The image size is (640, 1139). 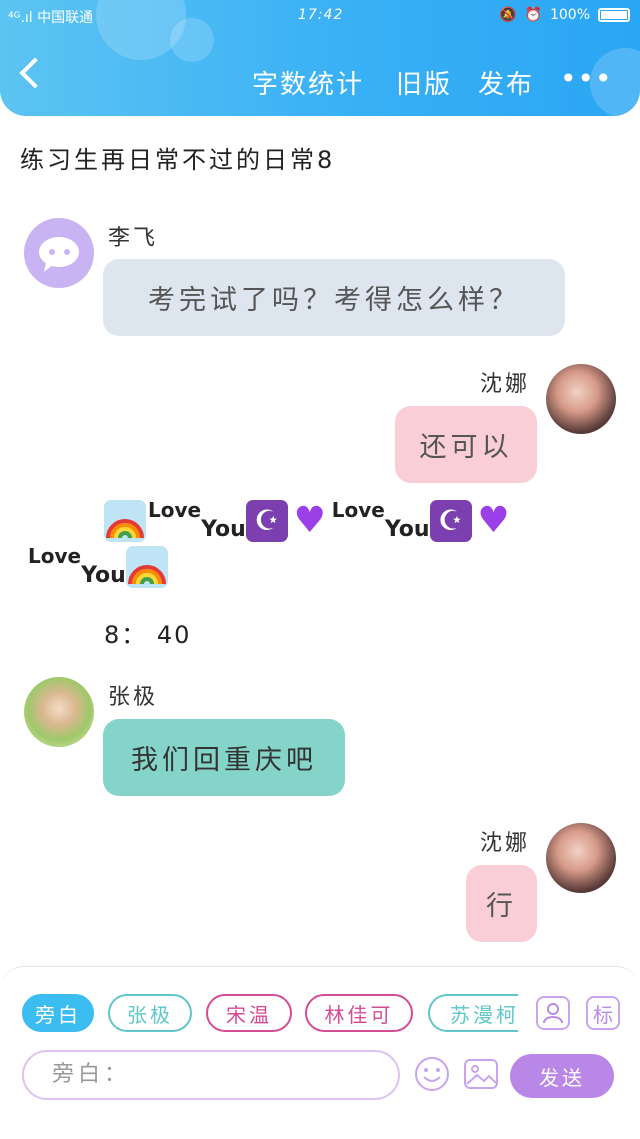 What do you see at coordinates (569, 15) in the screenshot?
I see `battery-percent: 100%` at bounding box center [569, 15].